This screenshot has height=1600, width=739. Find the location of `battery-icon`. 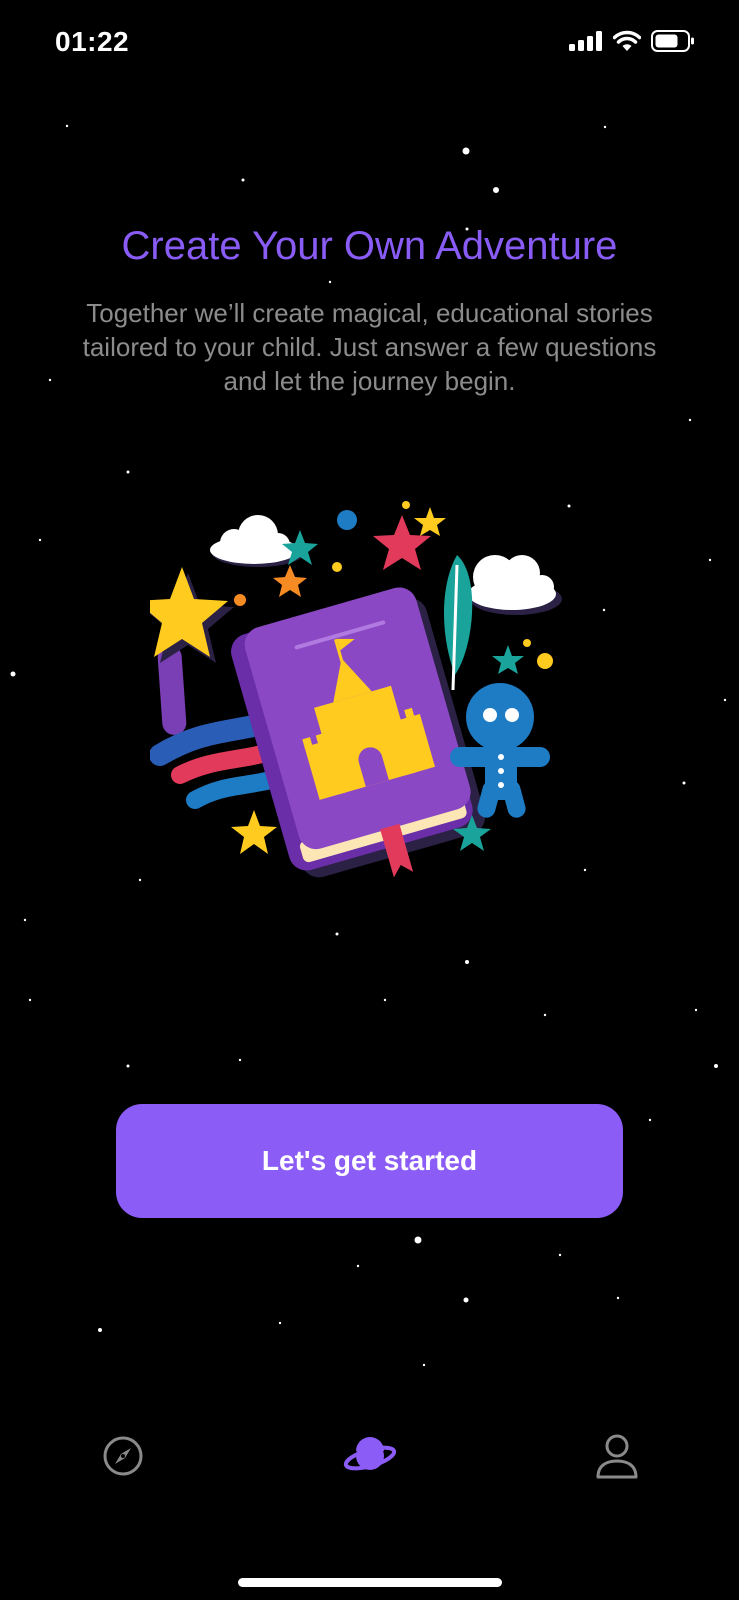

battery-icon is located at coordinates (672, 41).